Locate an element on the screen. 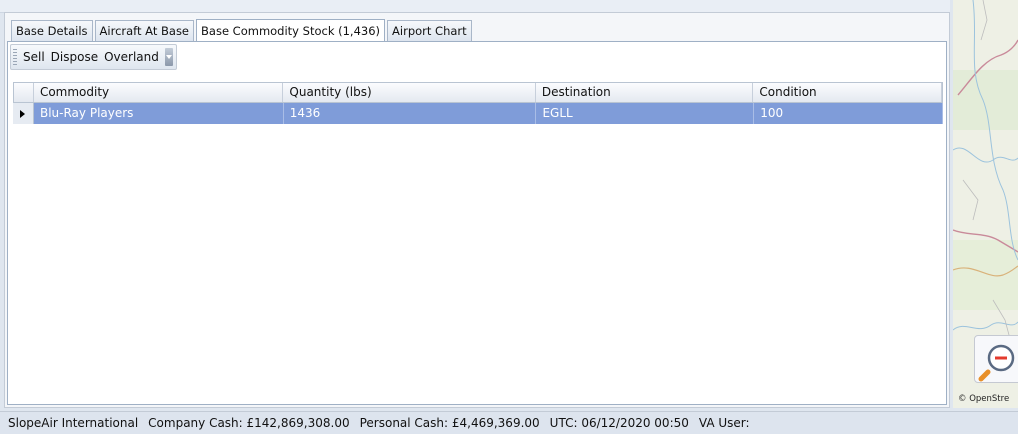  toolbar-overflow-dropdown is located at coordinates (168, 57).